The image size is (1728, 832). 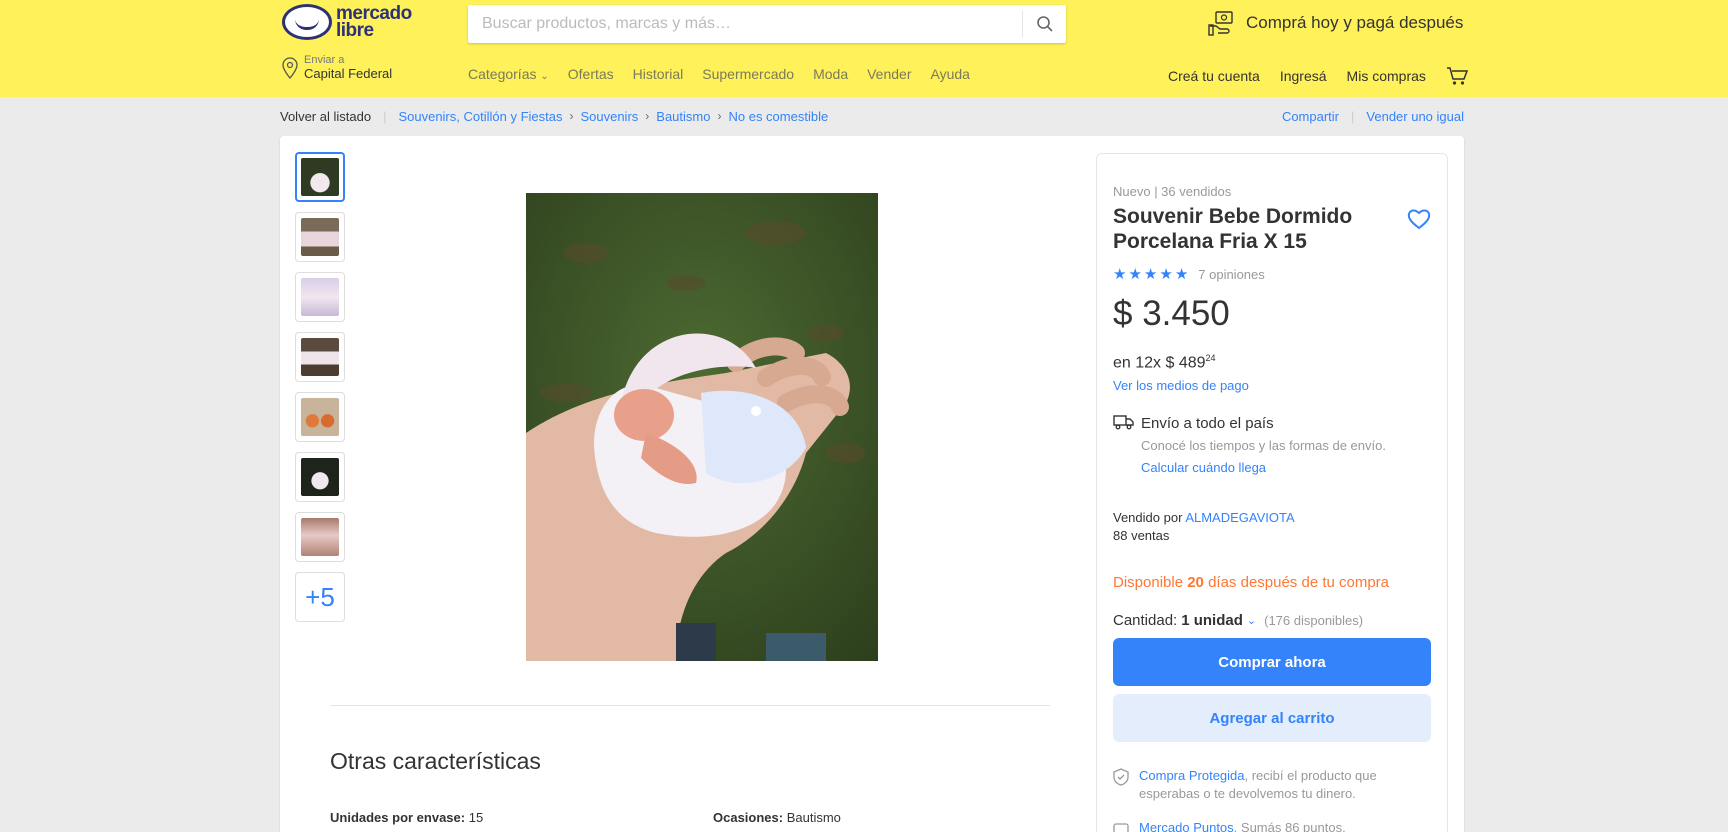 What do you see at coordinates (1186, 826) in the screenshot?
I see `mercado-points-link: Mercado Puntos` at bounding box center [1186, 826].